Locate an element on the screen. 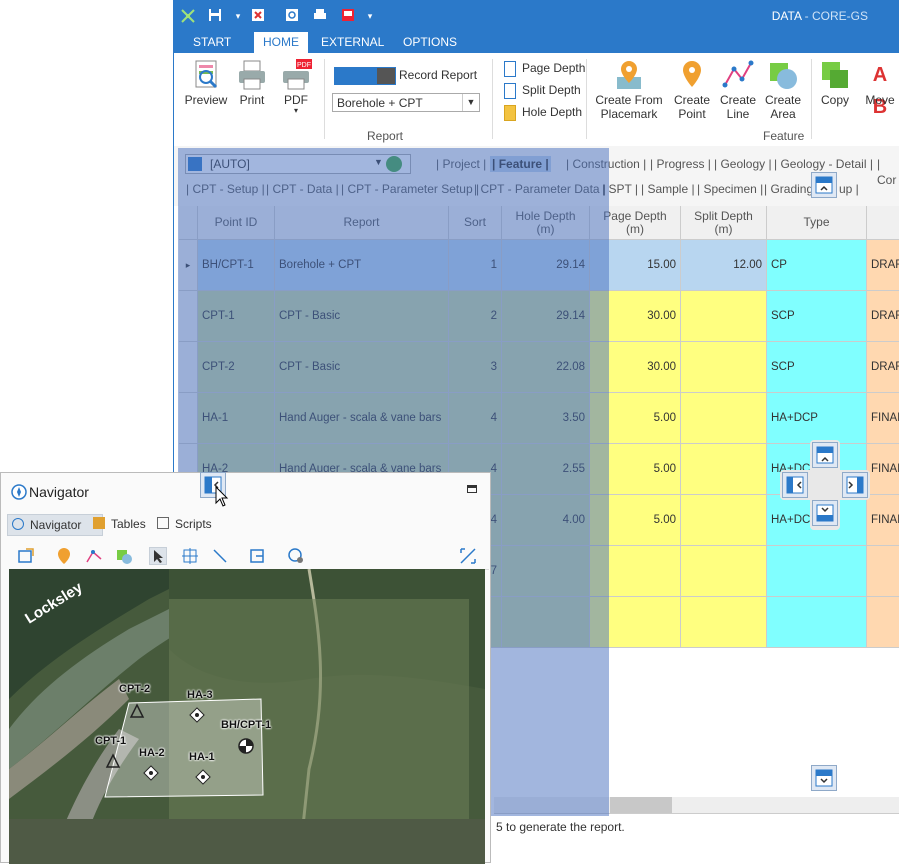  dock-center-top-guide is located at coordinates (825, 455).